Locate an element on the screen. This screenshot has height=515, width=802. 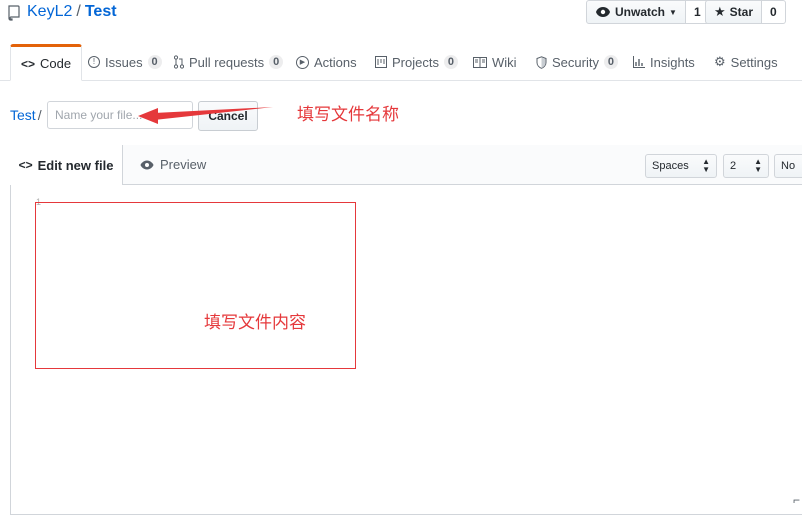
tab-label: Code is located at coordinates (56, 63).